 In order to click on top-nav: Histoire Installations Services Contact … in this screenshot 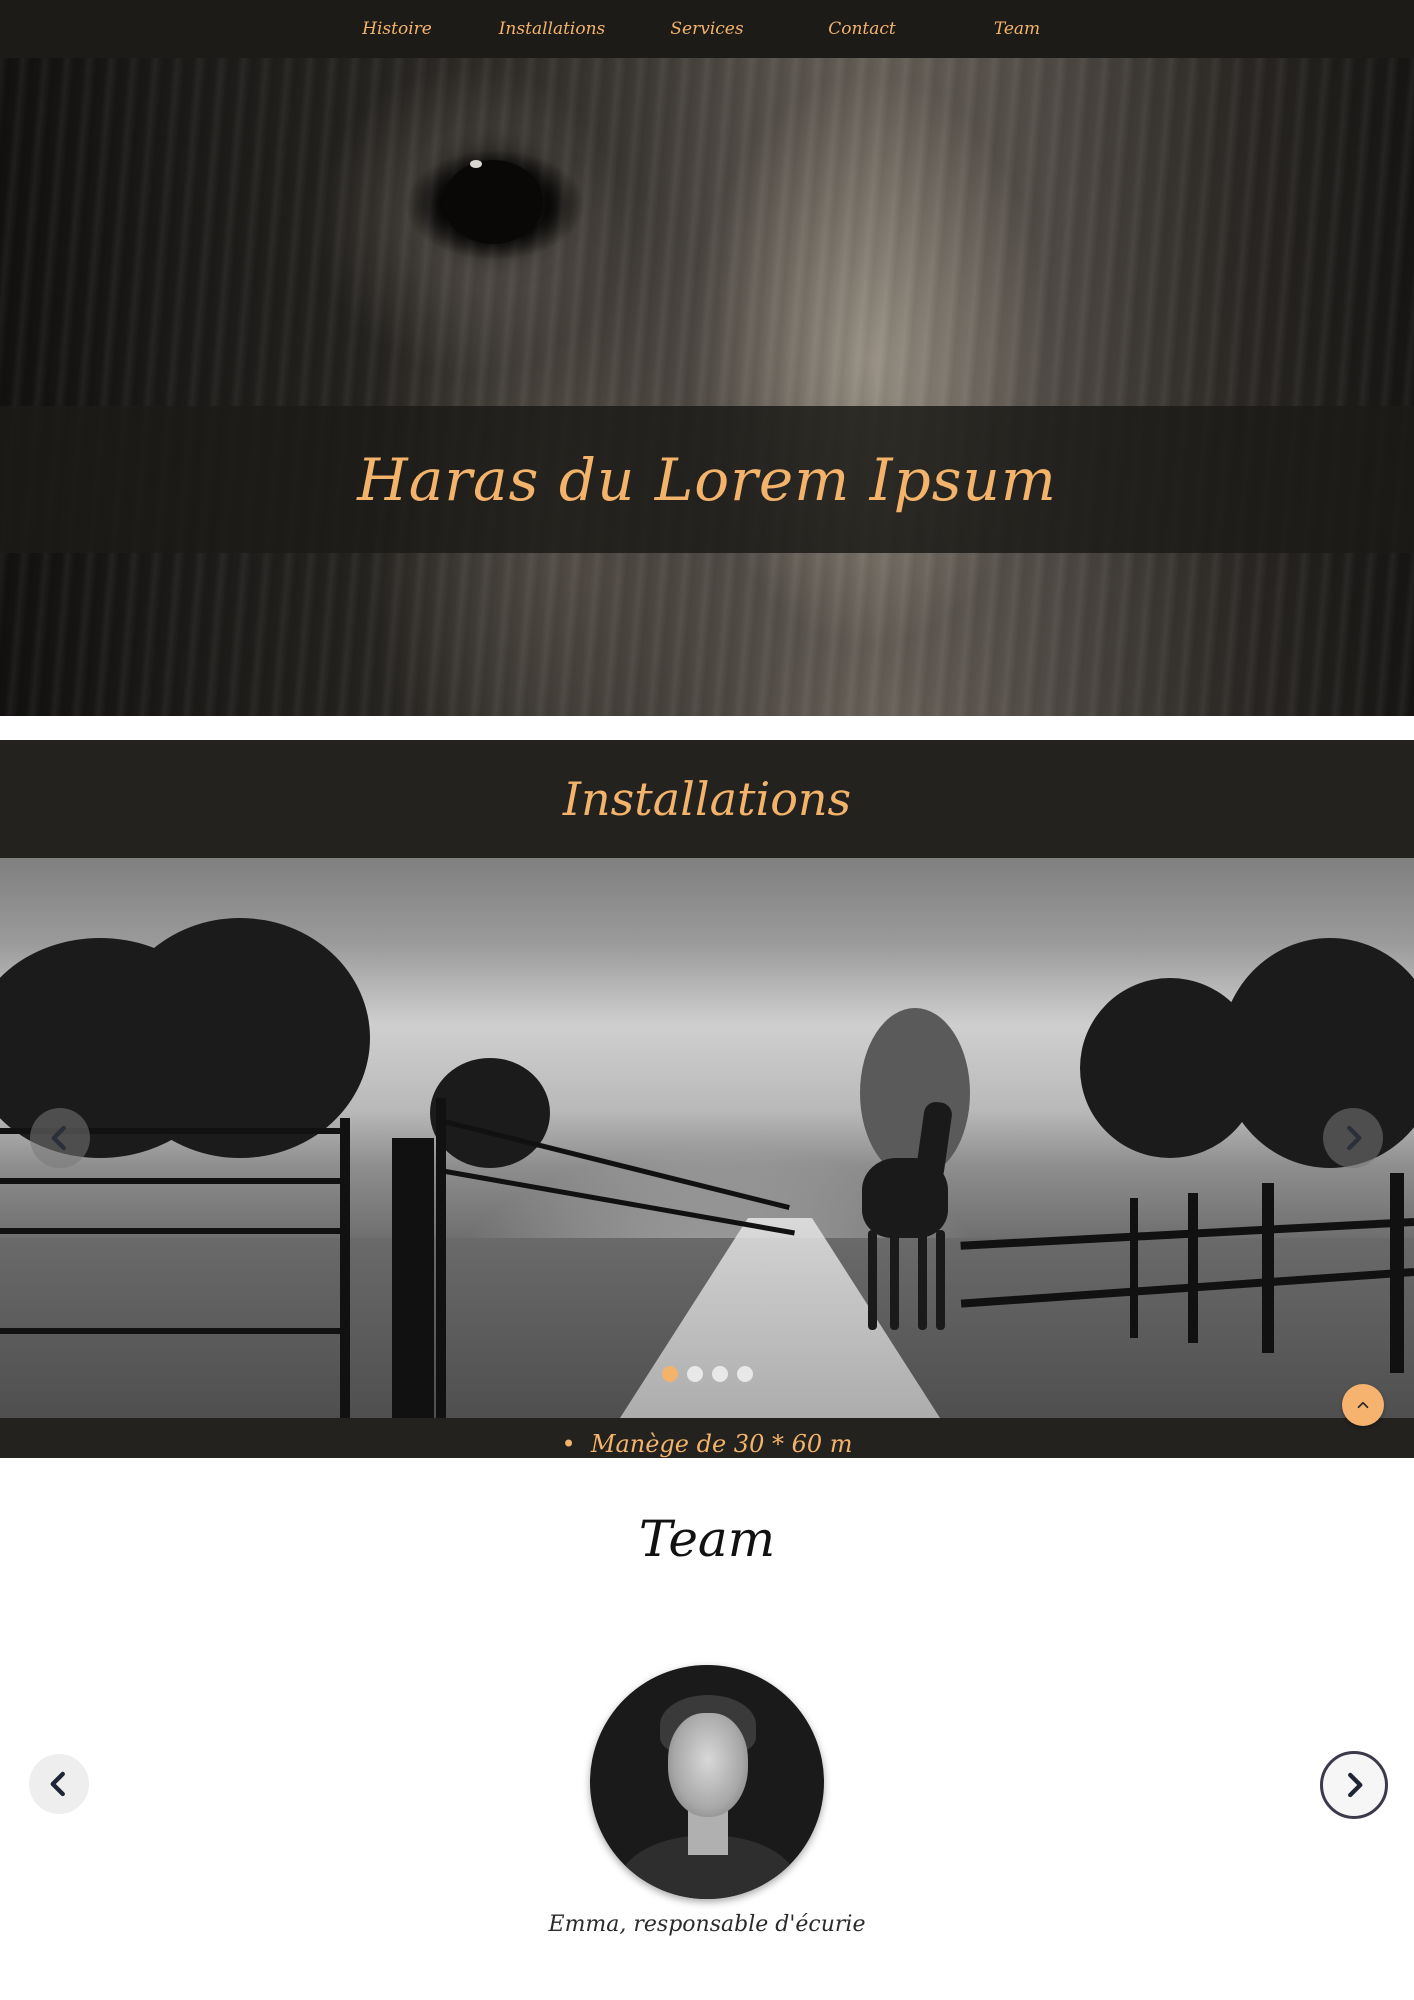, I will do `click(707, 29)`.